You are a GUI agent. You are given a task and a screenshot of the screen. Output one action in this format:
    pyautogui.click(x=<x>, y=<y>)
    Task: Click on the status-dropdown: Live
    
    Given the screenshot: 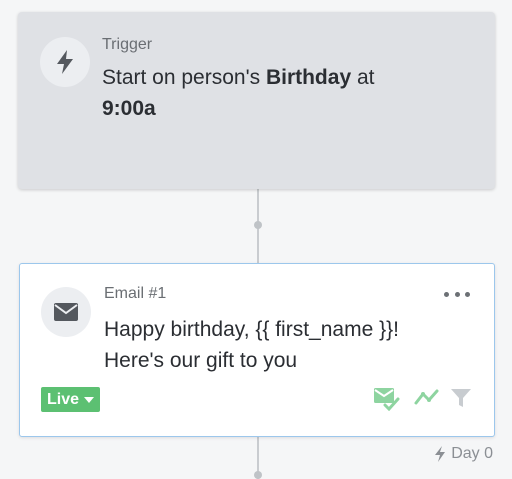 What is the action you would take?
    pyautogui.click(x=71, y=399)
    